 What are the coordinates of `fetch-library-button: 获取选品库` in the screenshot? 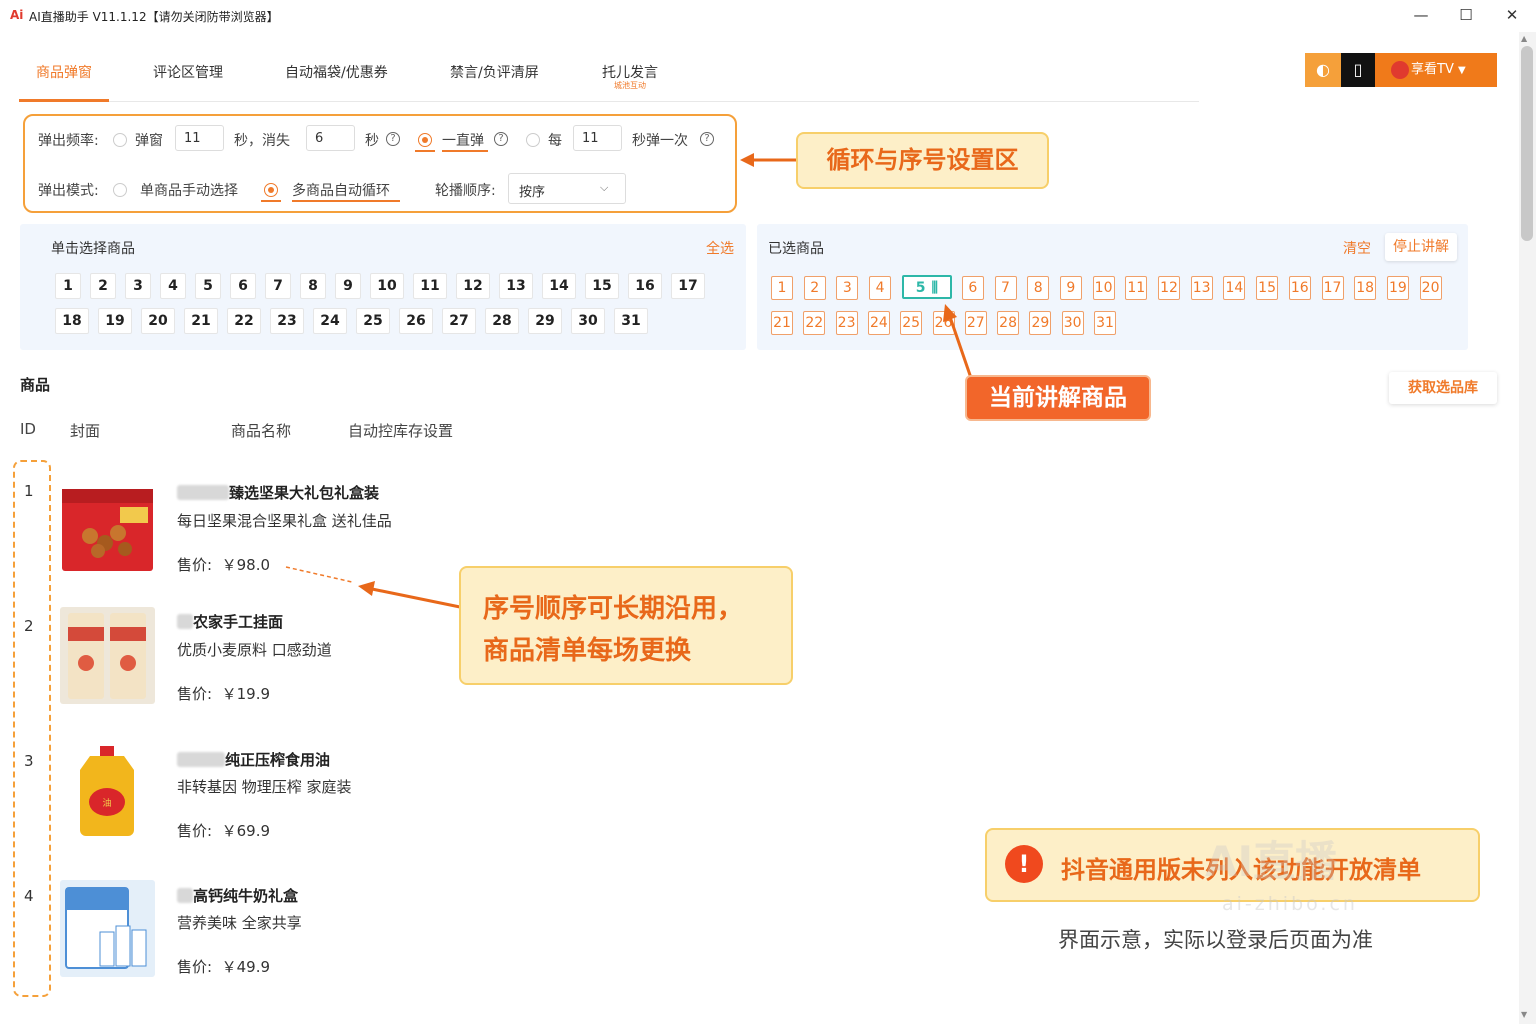 It's located at (1443, 388).